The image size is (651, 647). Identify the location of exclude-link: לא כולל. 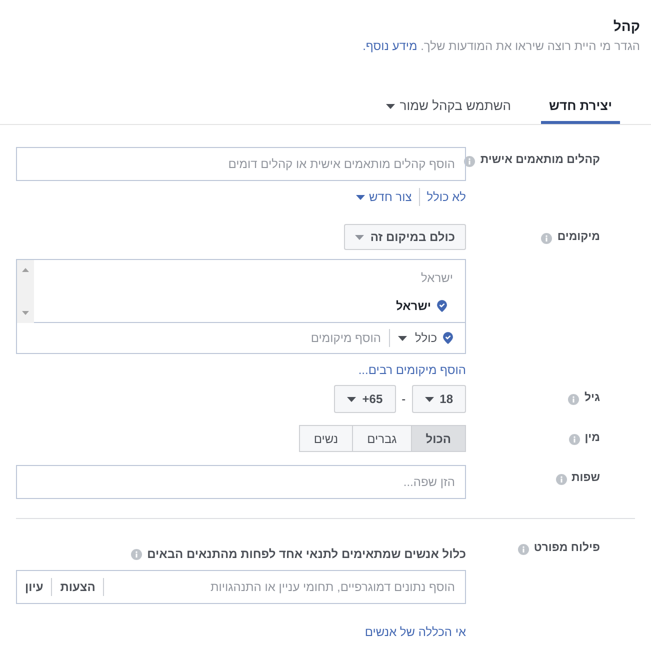
(442, 197).